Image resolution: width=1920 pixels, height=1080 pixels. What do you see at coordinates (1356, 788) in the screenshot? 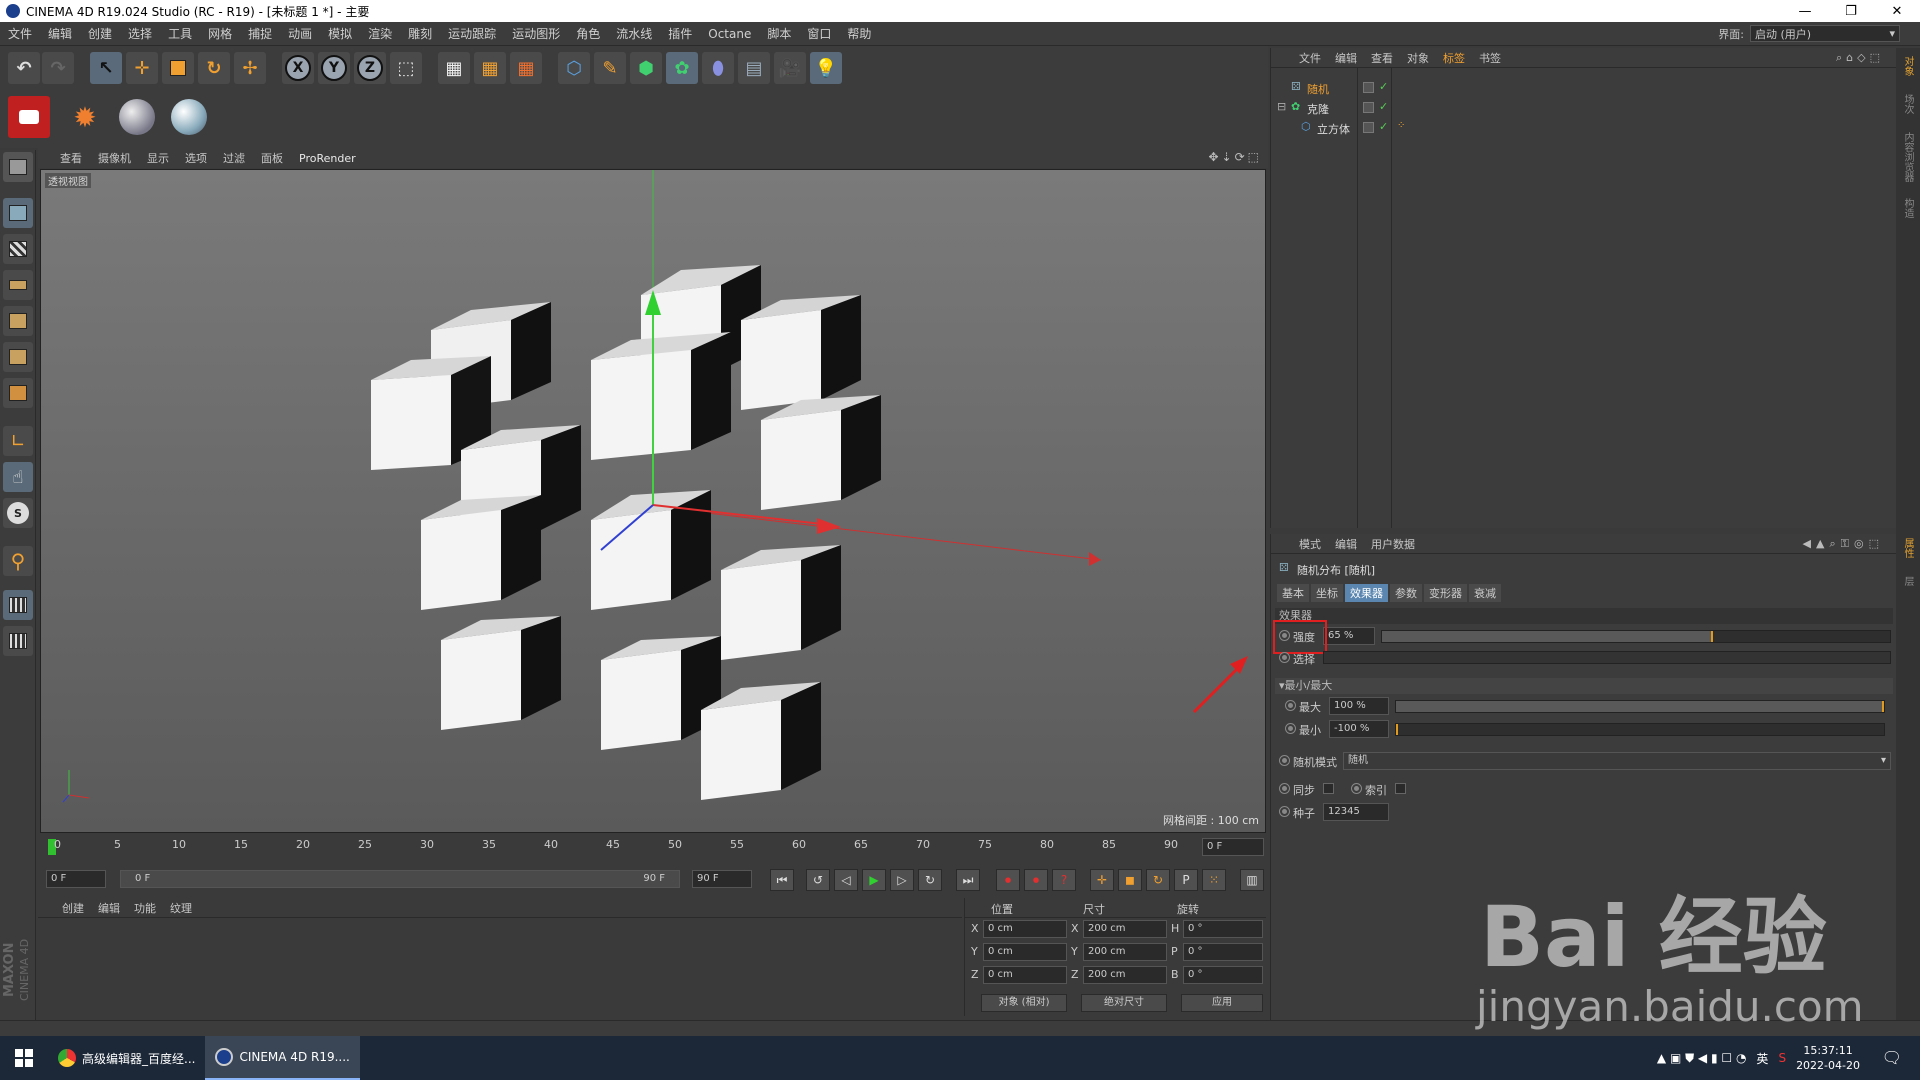
I see `index-animate-toggle` at bounding box center [1356, 788].